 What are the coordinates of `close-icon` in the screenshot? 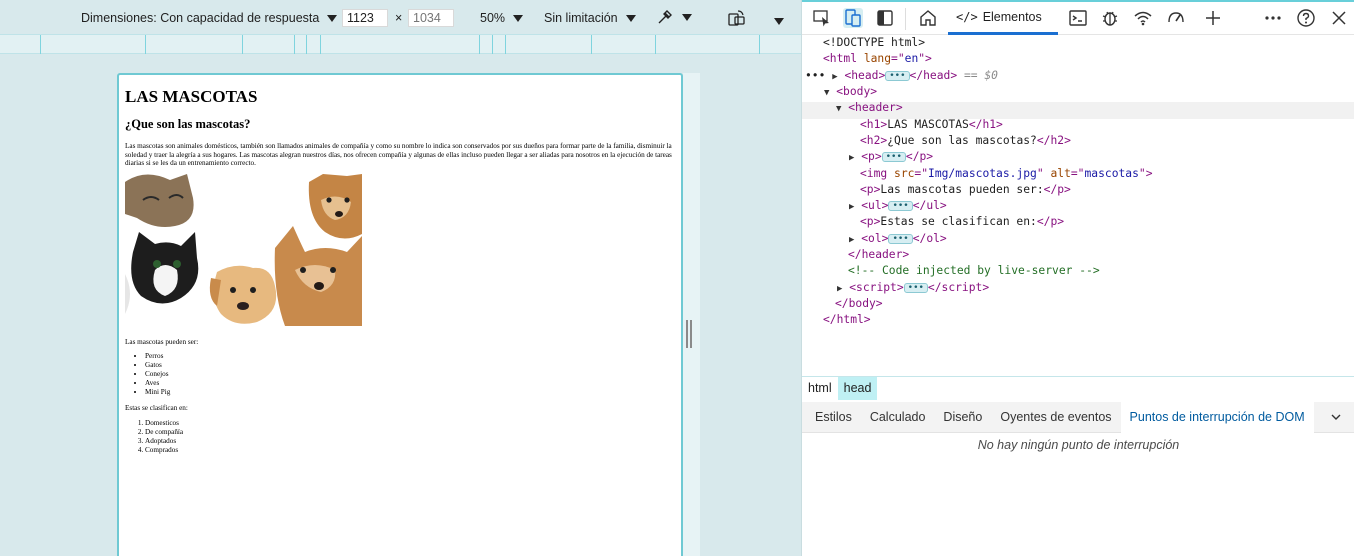 It's located at (1339, 18).